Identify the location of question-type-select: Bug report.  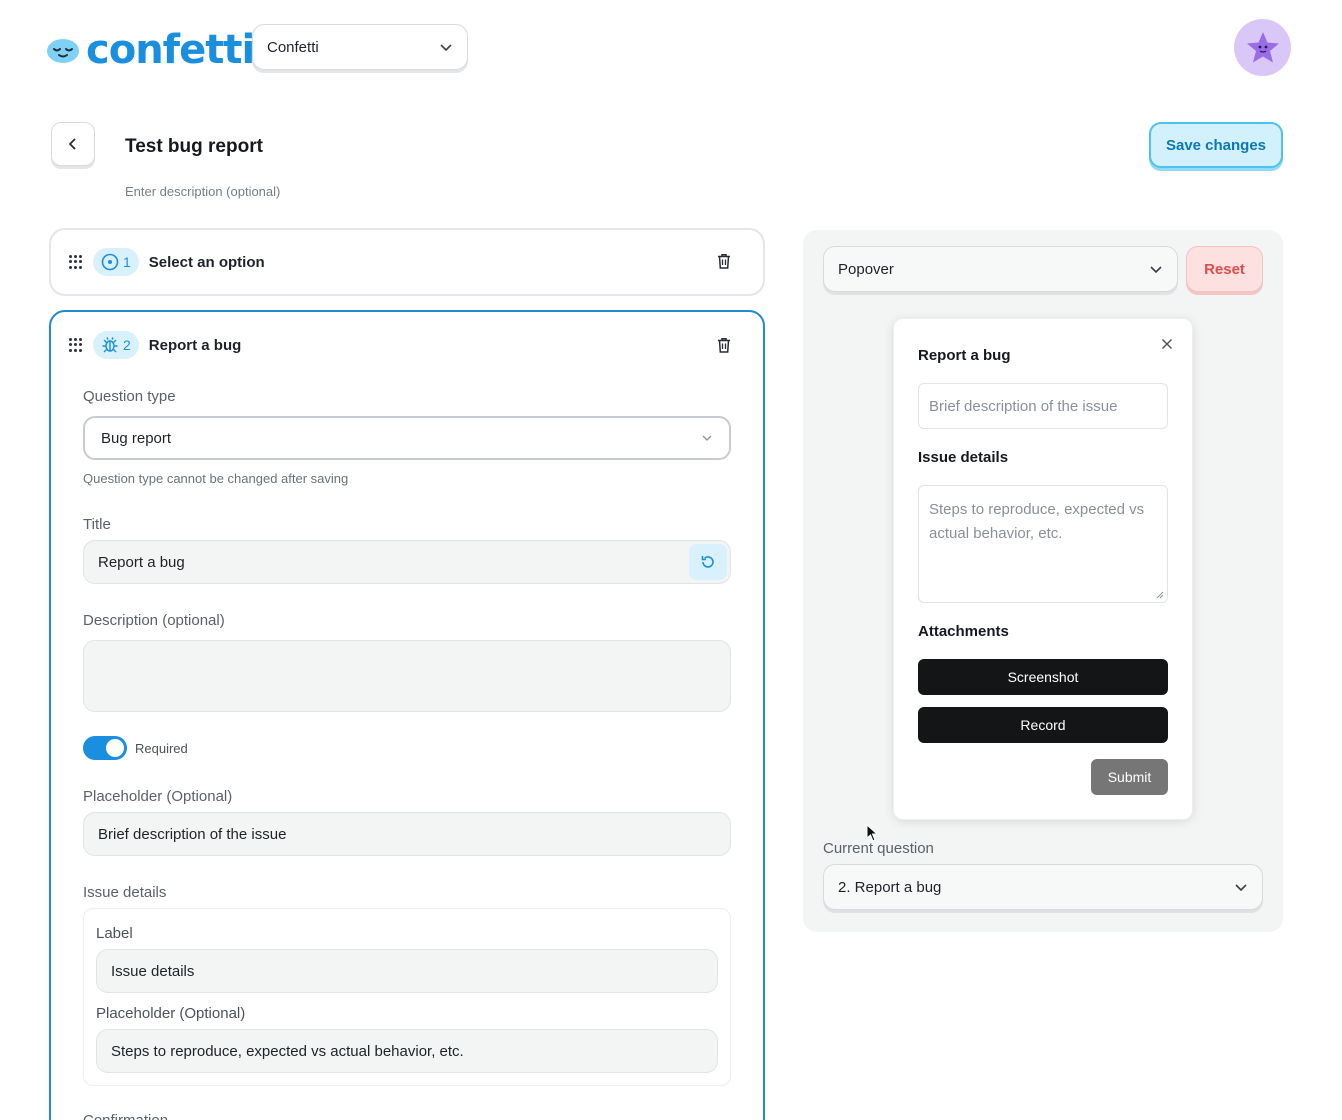
(407, 438).